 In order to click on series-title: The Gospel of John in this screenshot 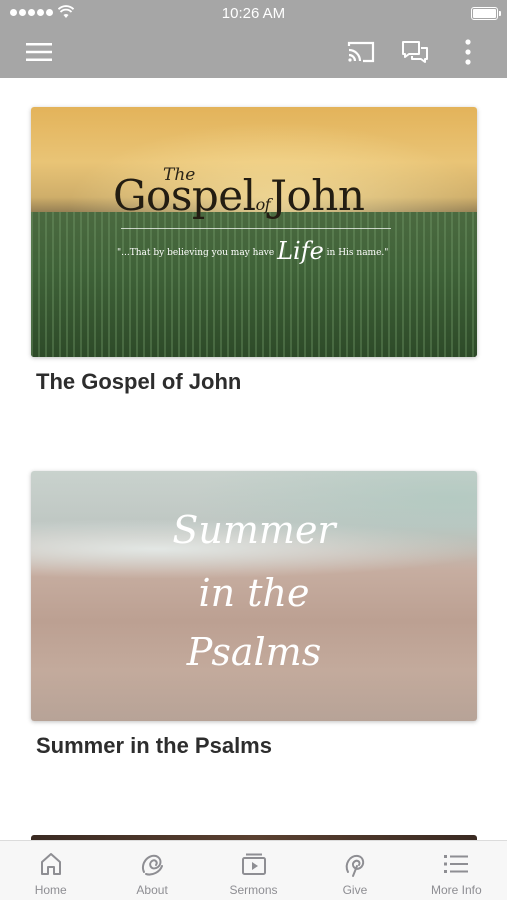, I will do `click(254, 382)`.